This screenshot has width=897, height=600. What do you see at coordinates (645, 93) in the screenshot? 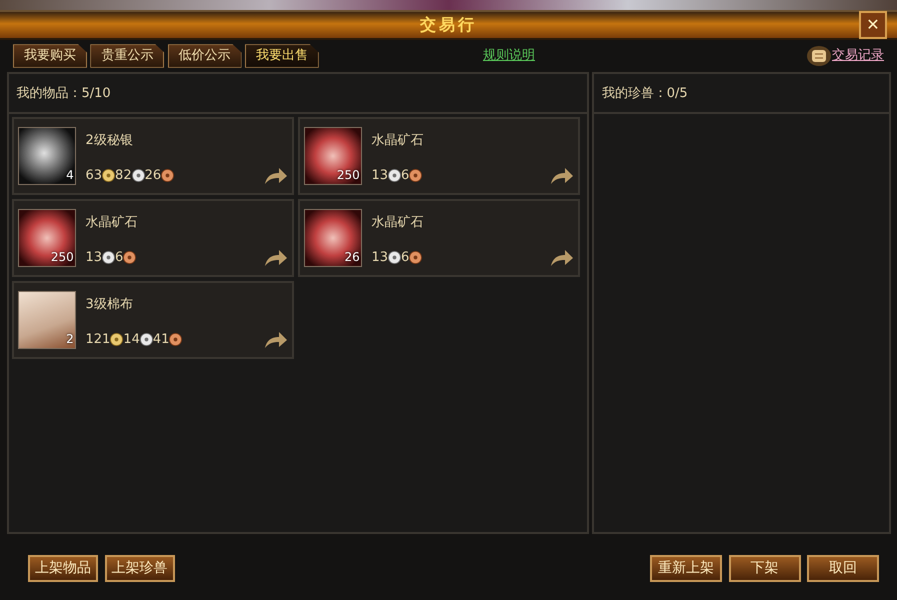
I see `pets-count-label: 我的珍兽：0/5` at bounding box center [645, 93].